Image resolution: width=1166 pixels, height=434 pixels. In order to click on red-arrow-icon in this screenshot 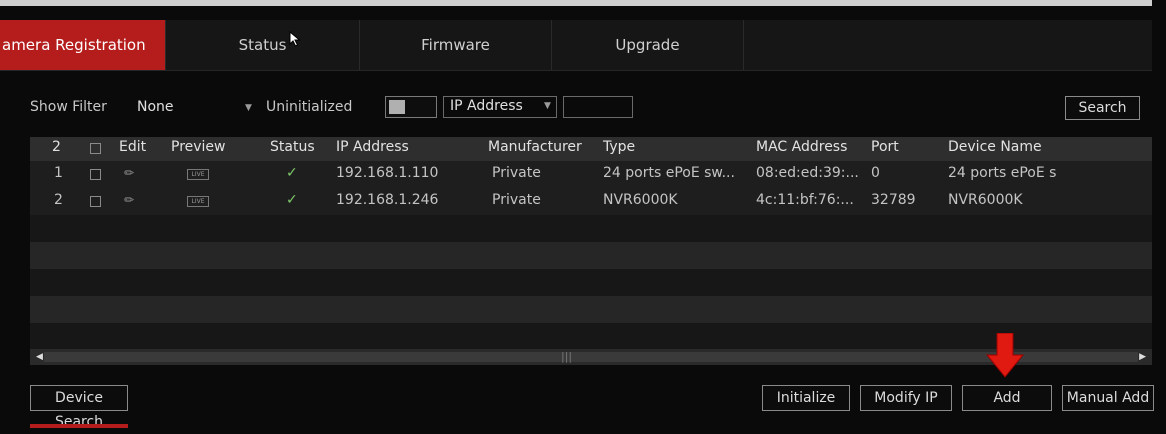, I will do `click(1005, 355)`.